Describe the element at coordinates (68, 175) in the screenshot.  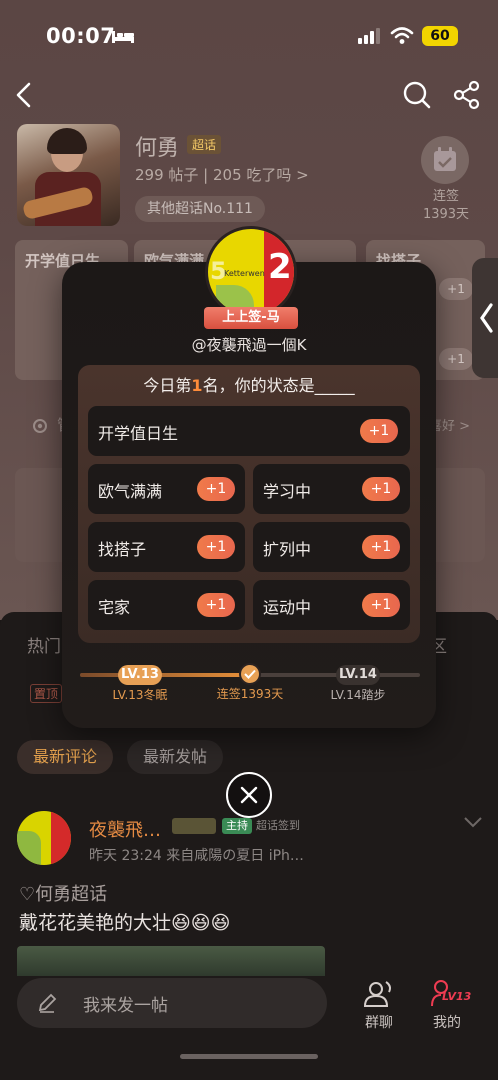
I see `topic-avatar` at that location.